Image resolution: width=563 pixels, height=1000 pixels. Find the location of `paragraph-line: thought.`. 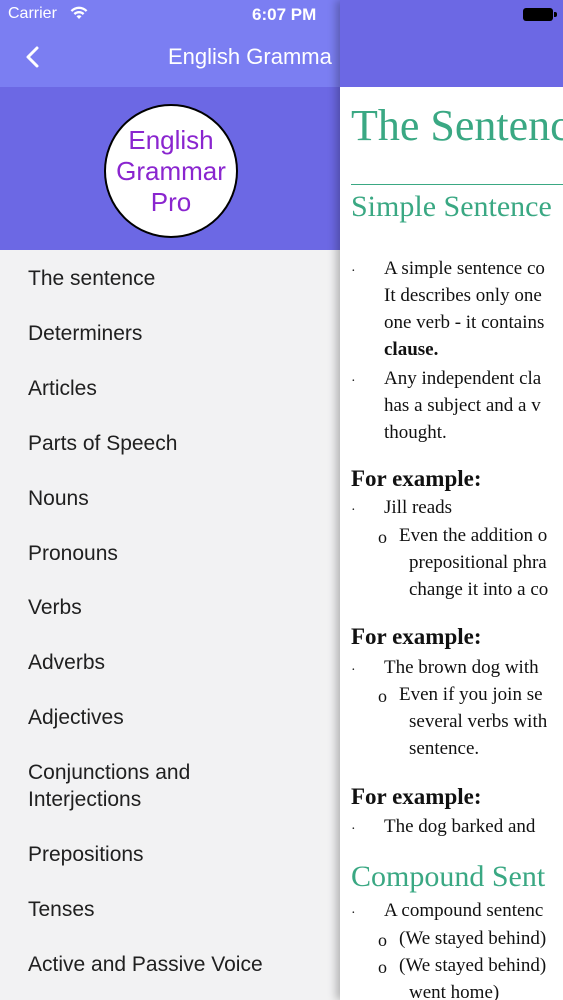

paragraph-line: thought. is located at coordinates (415, 432).